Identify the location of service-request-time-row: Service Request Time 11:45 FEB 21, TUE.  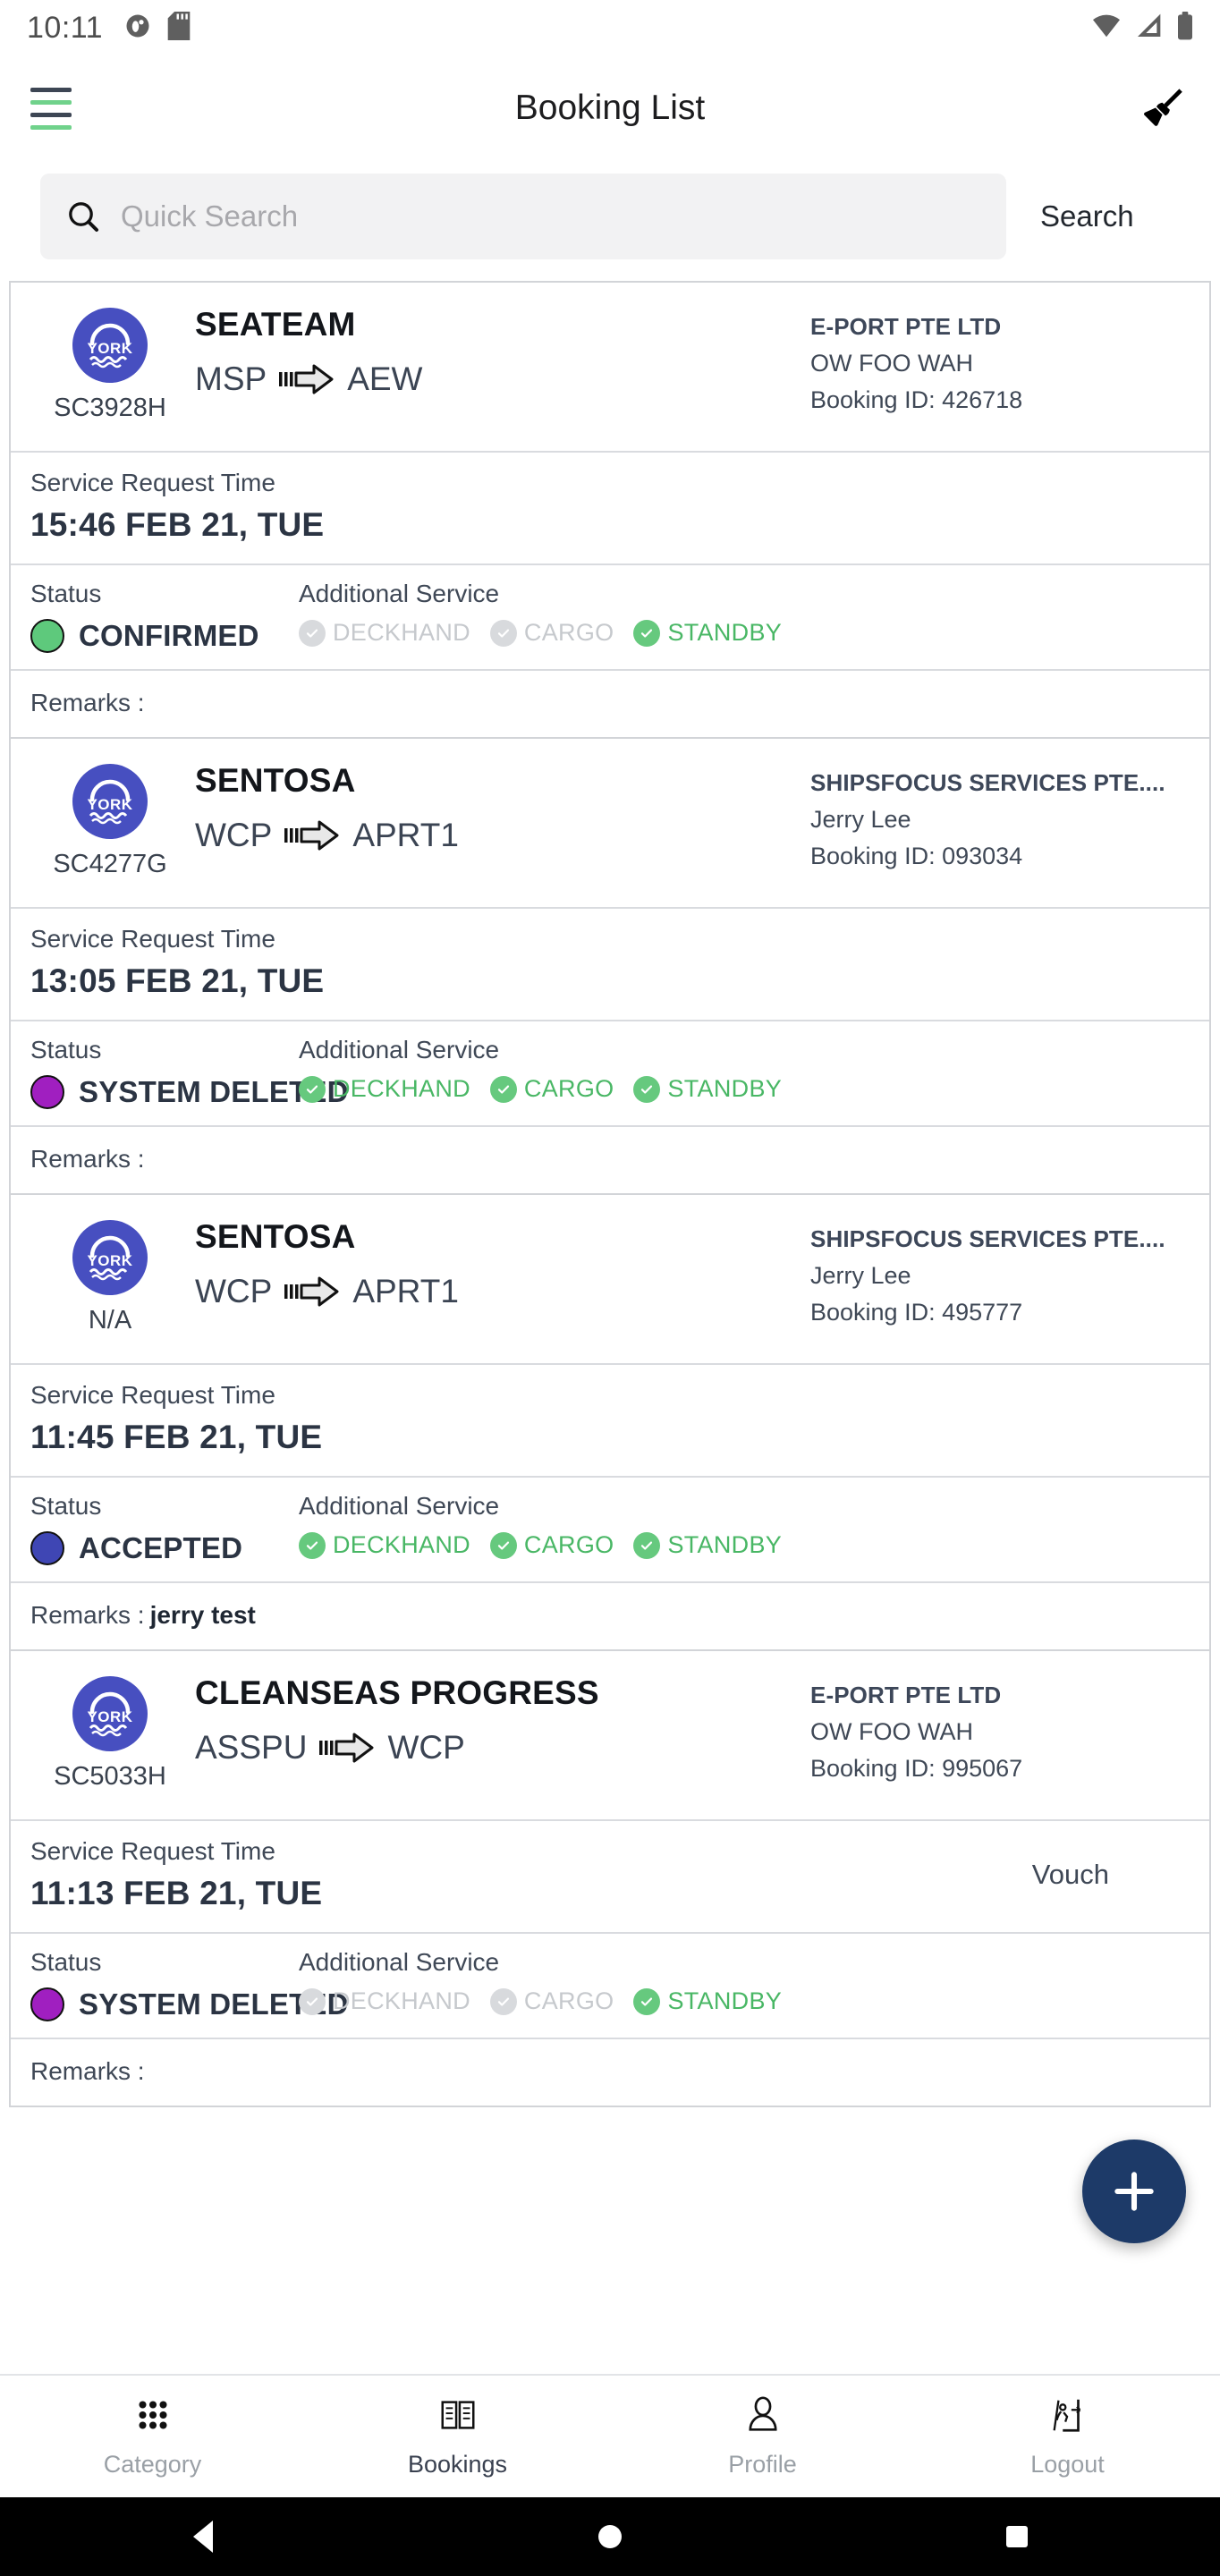
(610, 1421).